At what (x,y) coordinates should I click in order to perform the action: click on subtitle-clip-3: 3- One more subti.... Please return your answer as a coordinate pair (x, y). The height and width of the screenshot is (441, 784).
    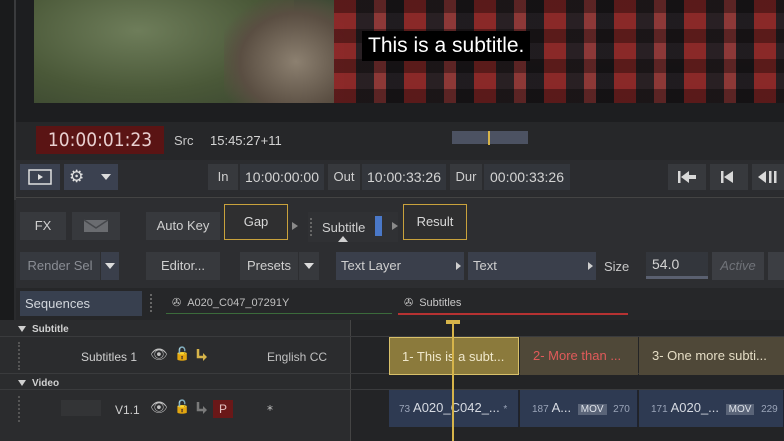
    Looking at the image, I should click on (711, 356).